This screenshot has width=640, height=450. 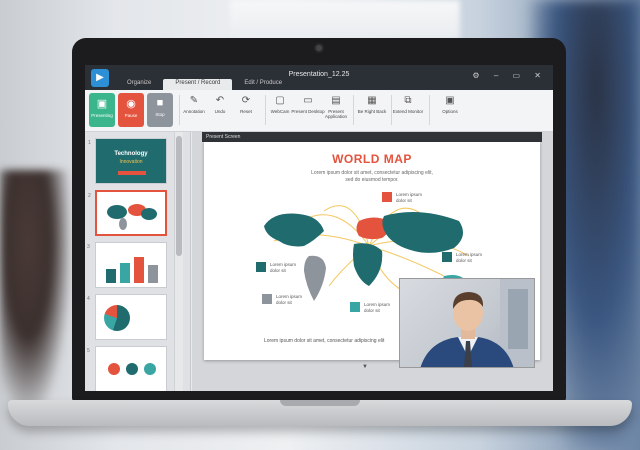 I want to click on slide-title: WORLD MAP, so click(x=372, y=159).